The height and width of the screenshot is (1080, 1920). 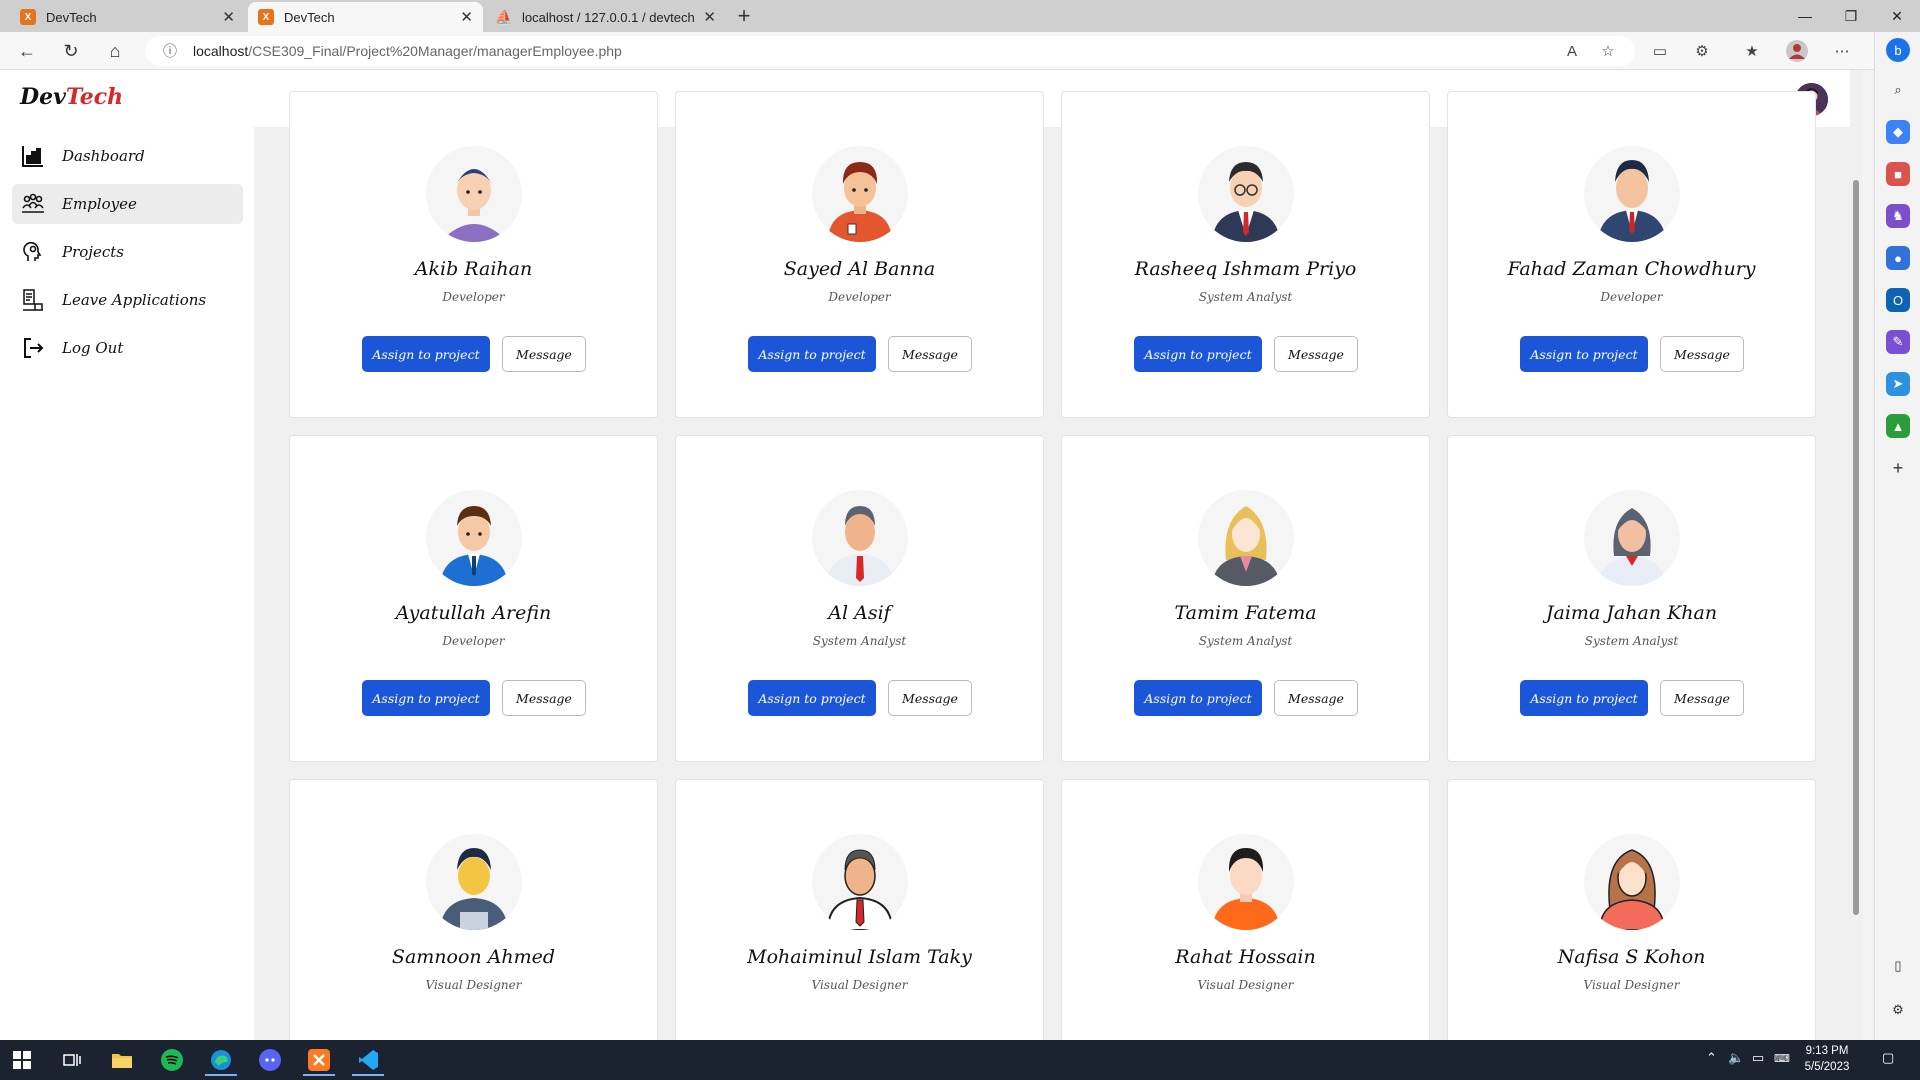 What do you see at coordinates (1898, 258) in the screenshot?
I see `office-icon: ●` at bounding box center [1898, 258].